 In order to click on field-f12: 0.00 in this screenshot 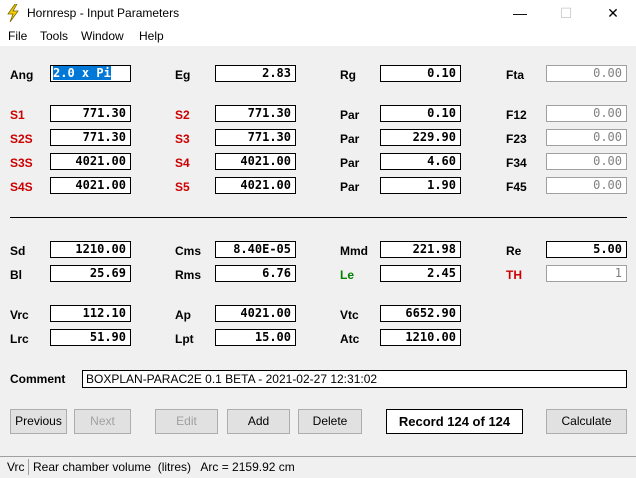, I will do `click(586, 113)`.